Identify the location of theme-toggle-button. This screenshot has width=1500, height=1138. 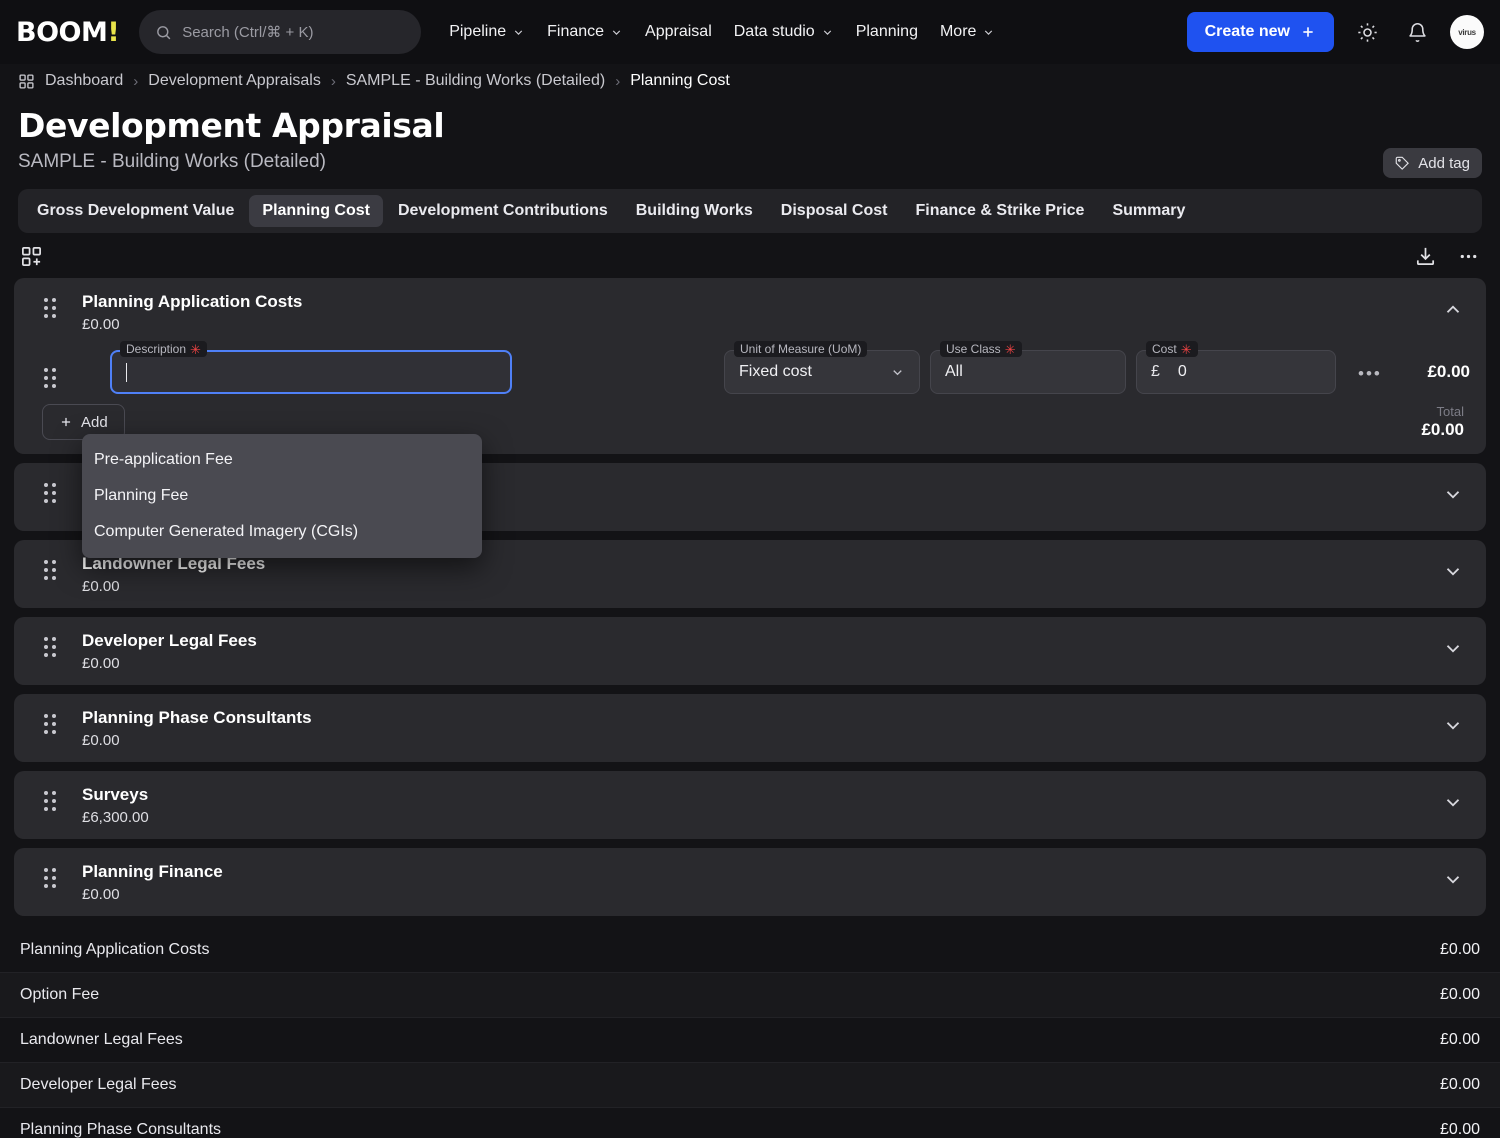
(1367, 32).